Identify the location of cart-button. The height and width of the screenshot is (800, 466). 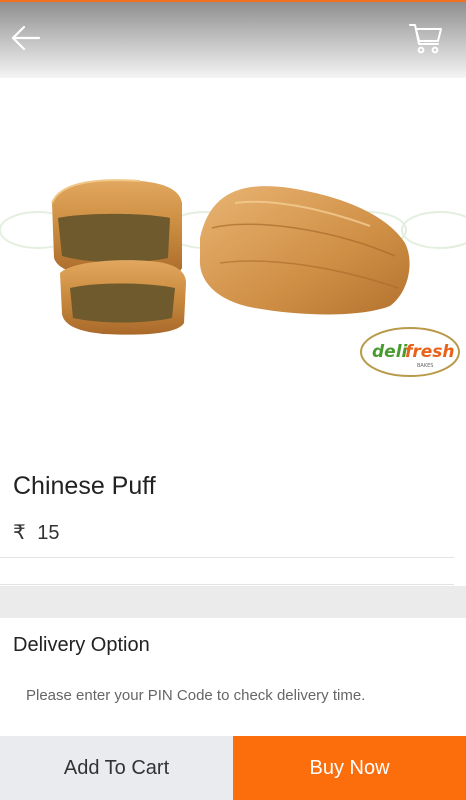
(426, 38).